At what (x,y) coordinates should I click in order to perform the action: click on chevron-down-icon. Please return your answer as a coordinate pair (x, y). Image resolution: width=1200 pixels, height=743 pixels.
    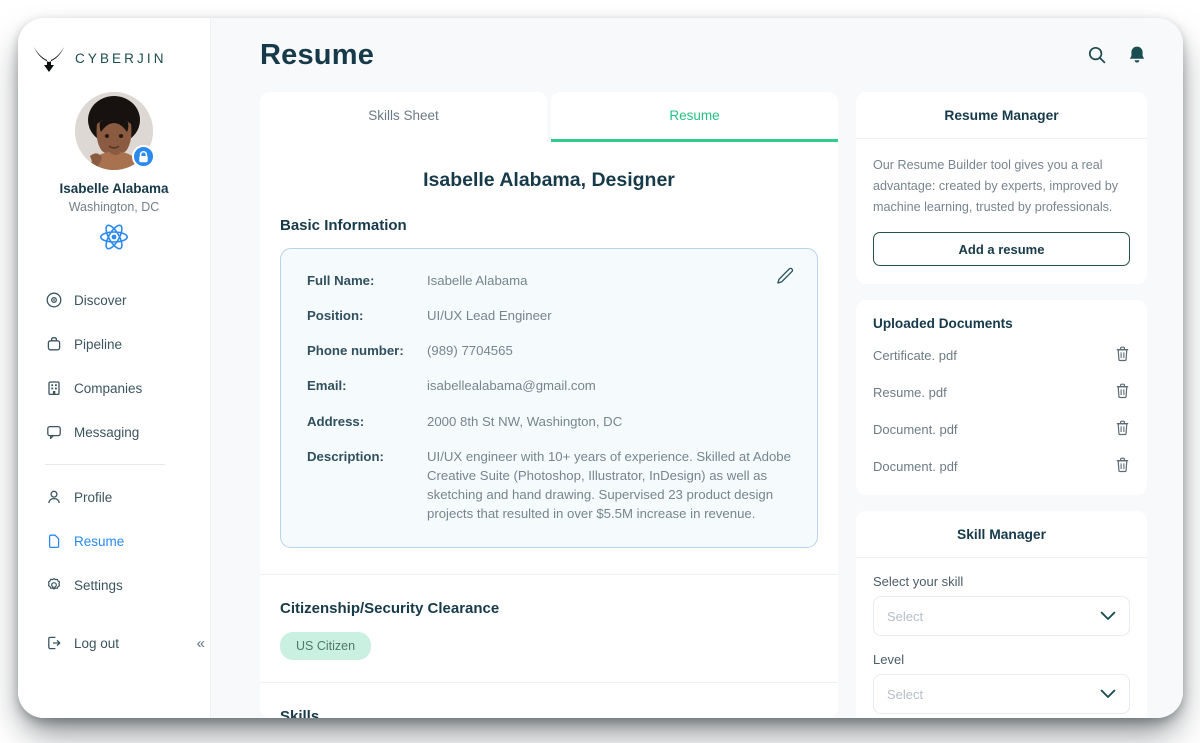
    Looking at the image, I should click on (1108, 616).